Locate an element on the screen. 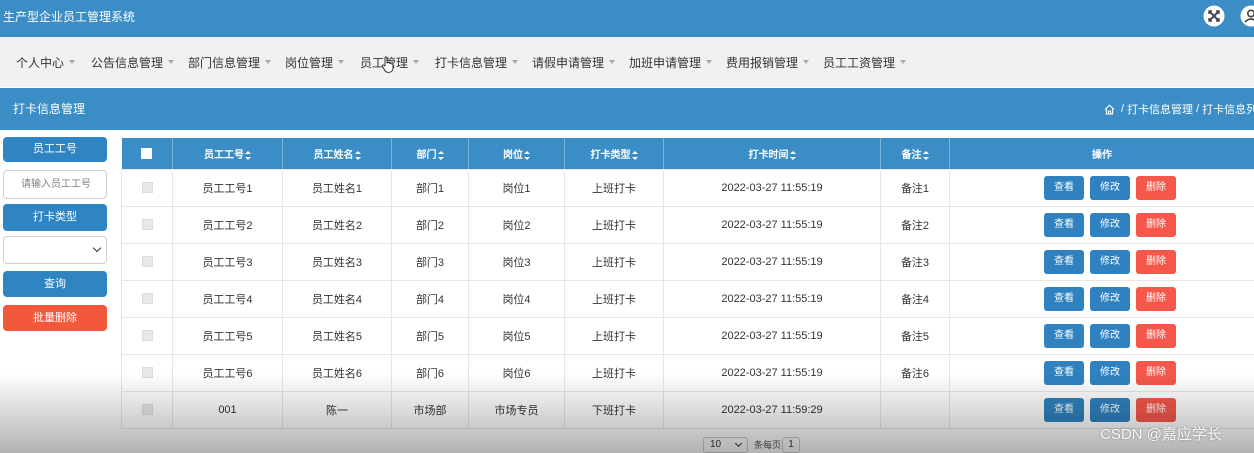 Image resolution: width=1254 pixels, height=453 pixels. col-header-label: 打卡类型 is located at coordinates (610, 155).